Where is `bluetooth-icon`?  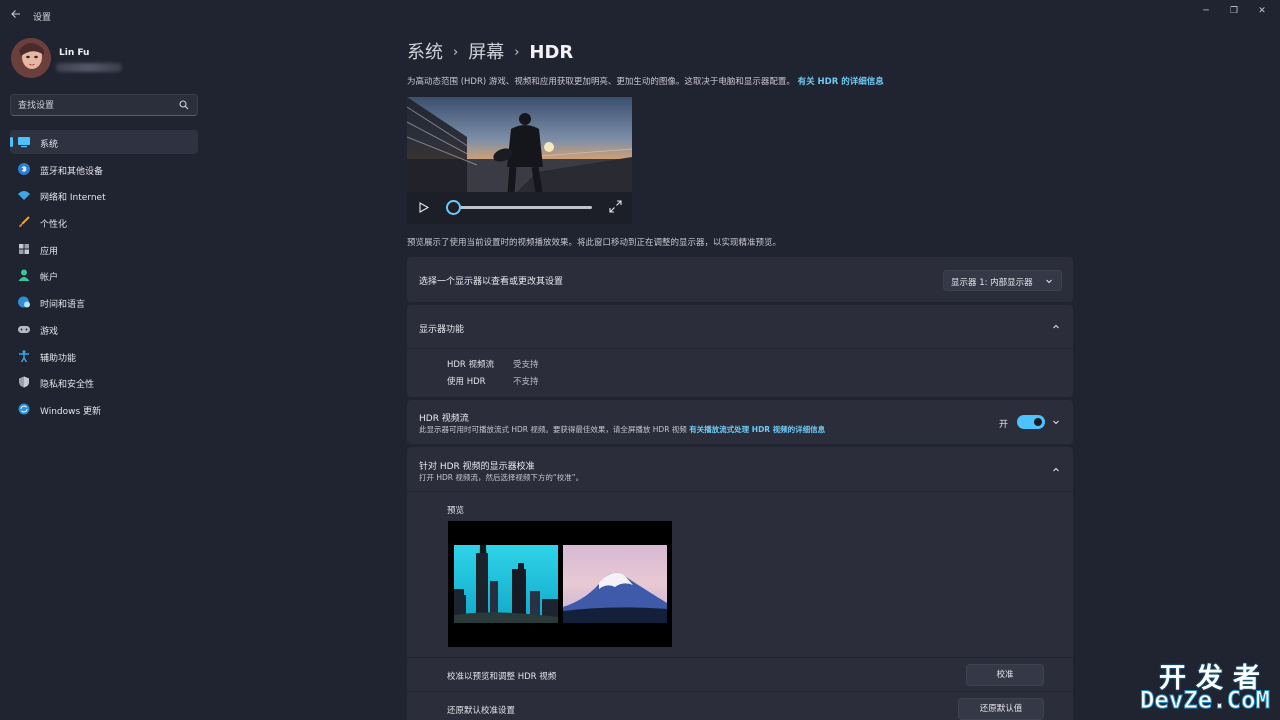 bluetooth-icon is located at coordinates (24, 168).